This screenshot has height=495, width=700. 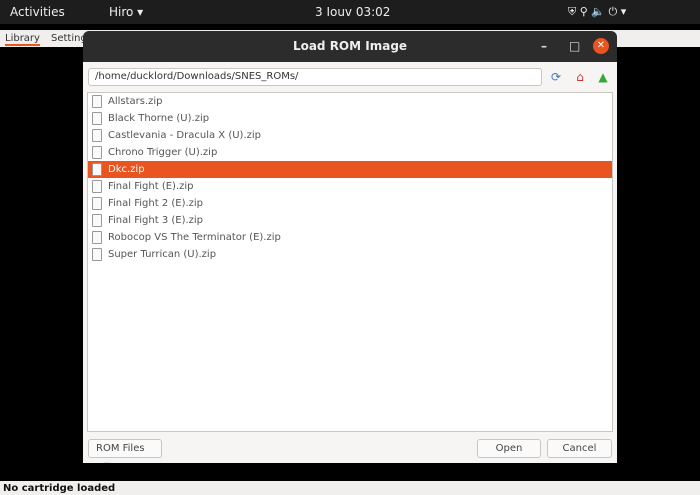 I want to click on up-folder-icon: ▲, so click(x=603, y=77).